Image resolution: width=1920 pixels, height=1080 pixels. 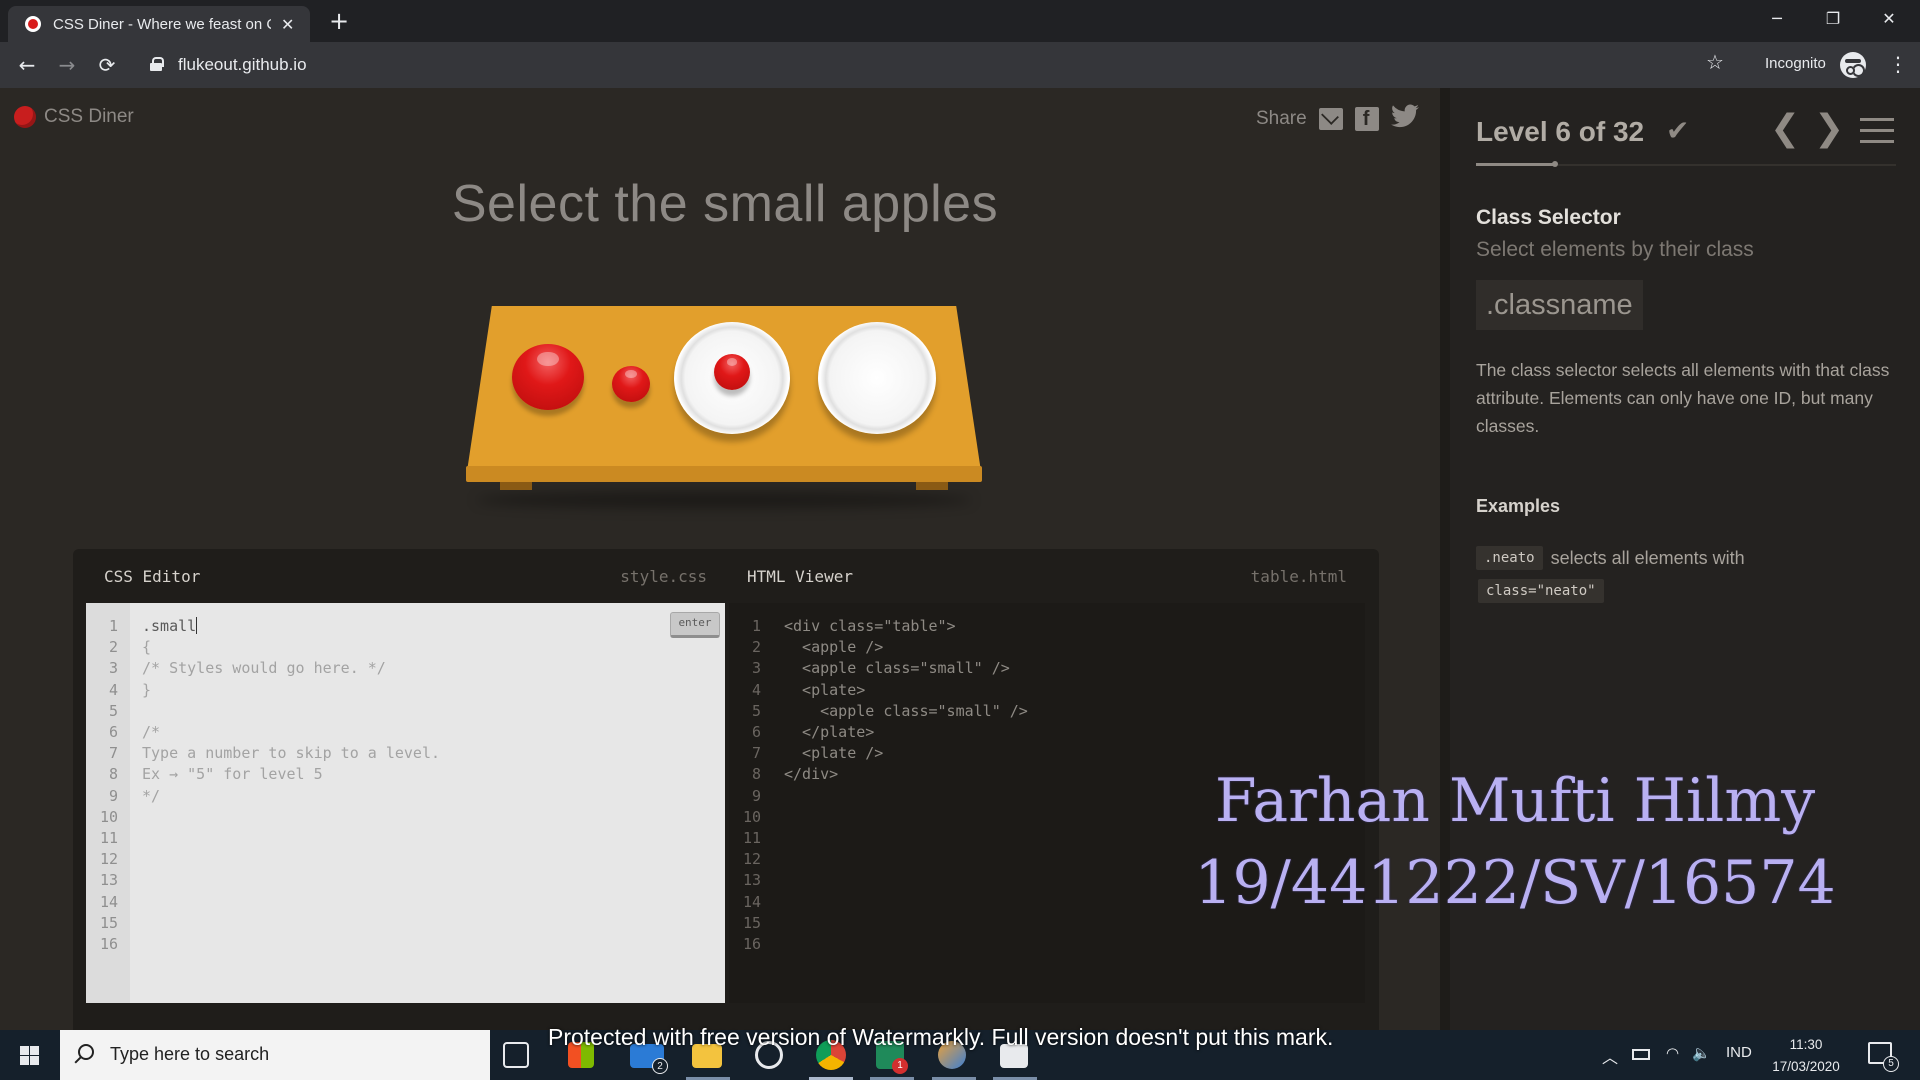 What do you see at coordinates (751, 922) in the screenshot?
I see `html-line-number: 15` at bounding box center [751, 922].